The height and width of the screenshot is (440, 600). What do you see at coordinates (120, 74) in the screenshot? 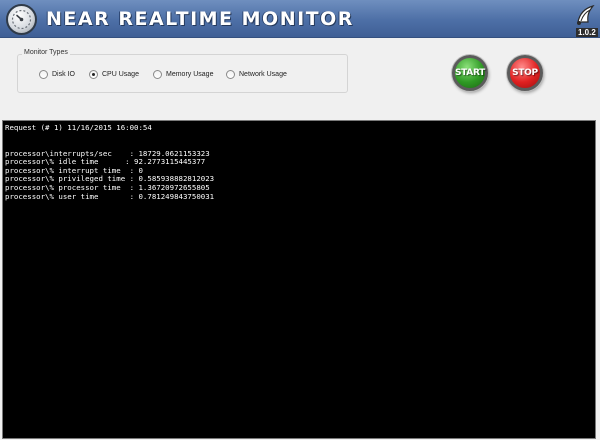
I see `radio-label: CPU Usage` at bounding box center [120, 74].